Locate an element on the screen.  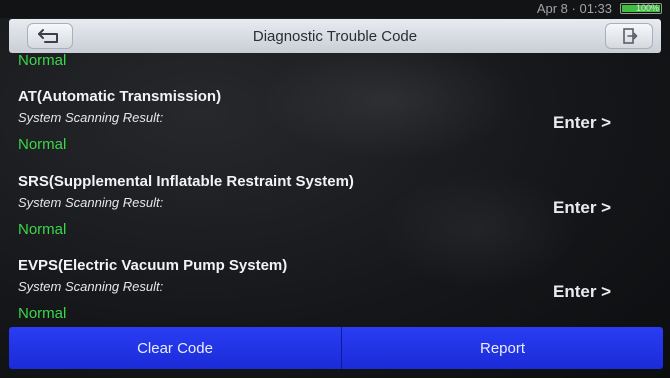
exit-icon is located at coordinates (630, 36).